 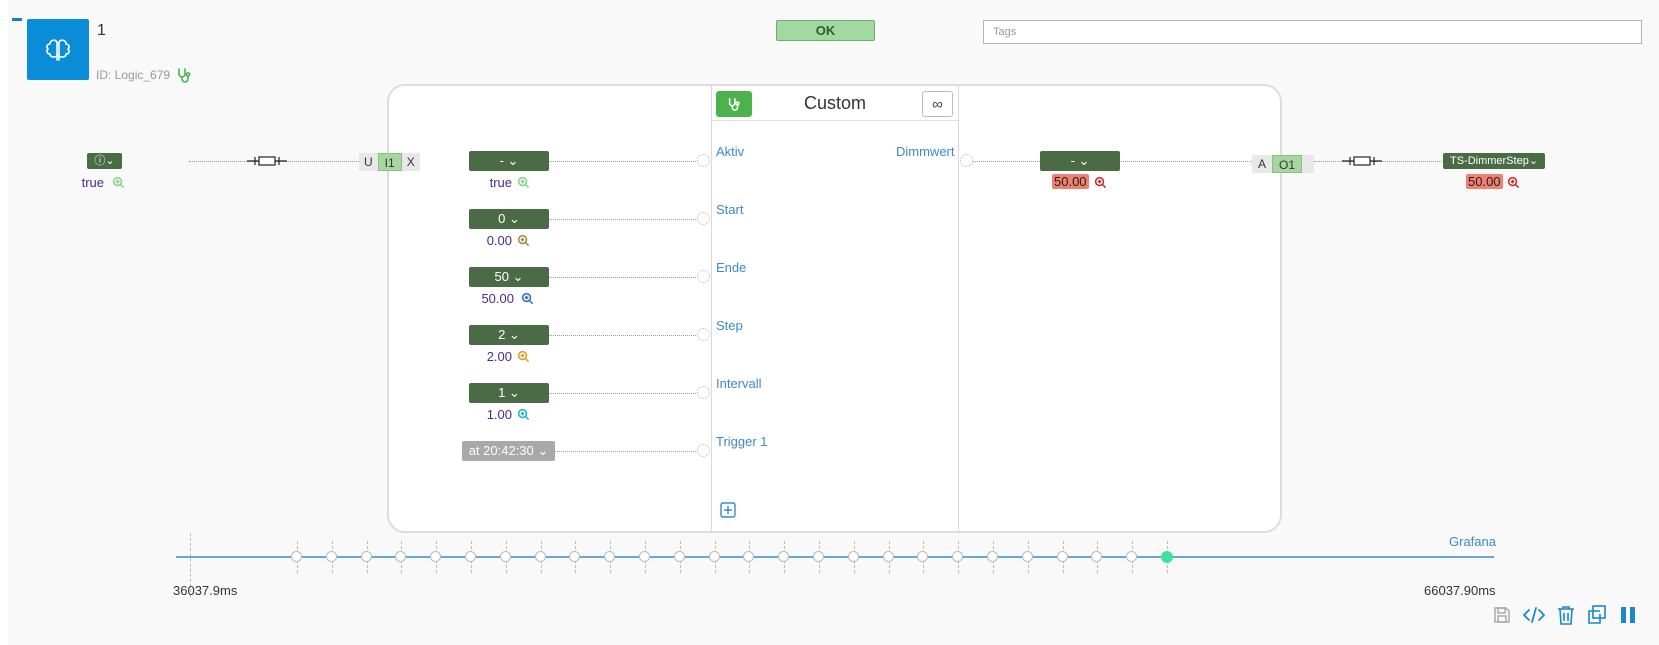 I want to click on input-dropdown-step: 2 ⌄, so click(x=509, y=335).